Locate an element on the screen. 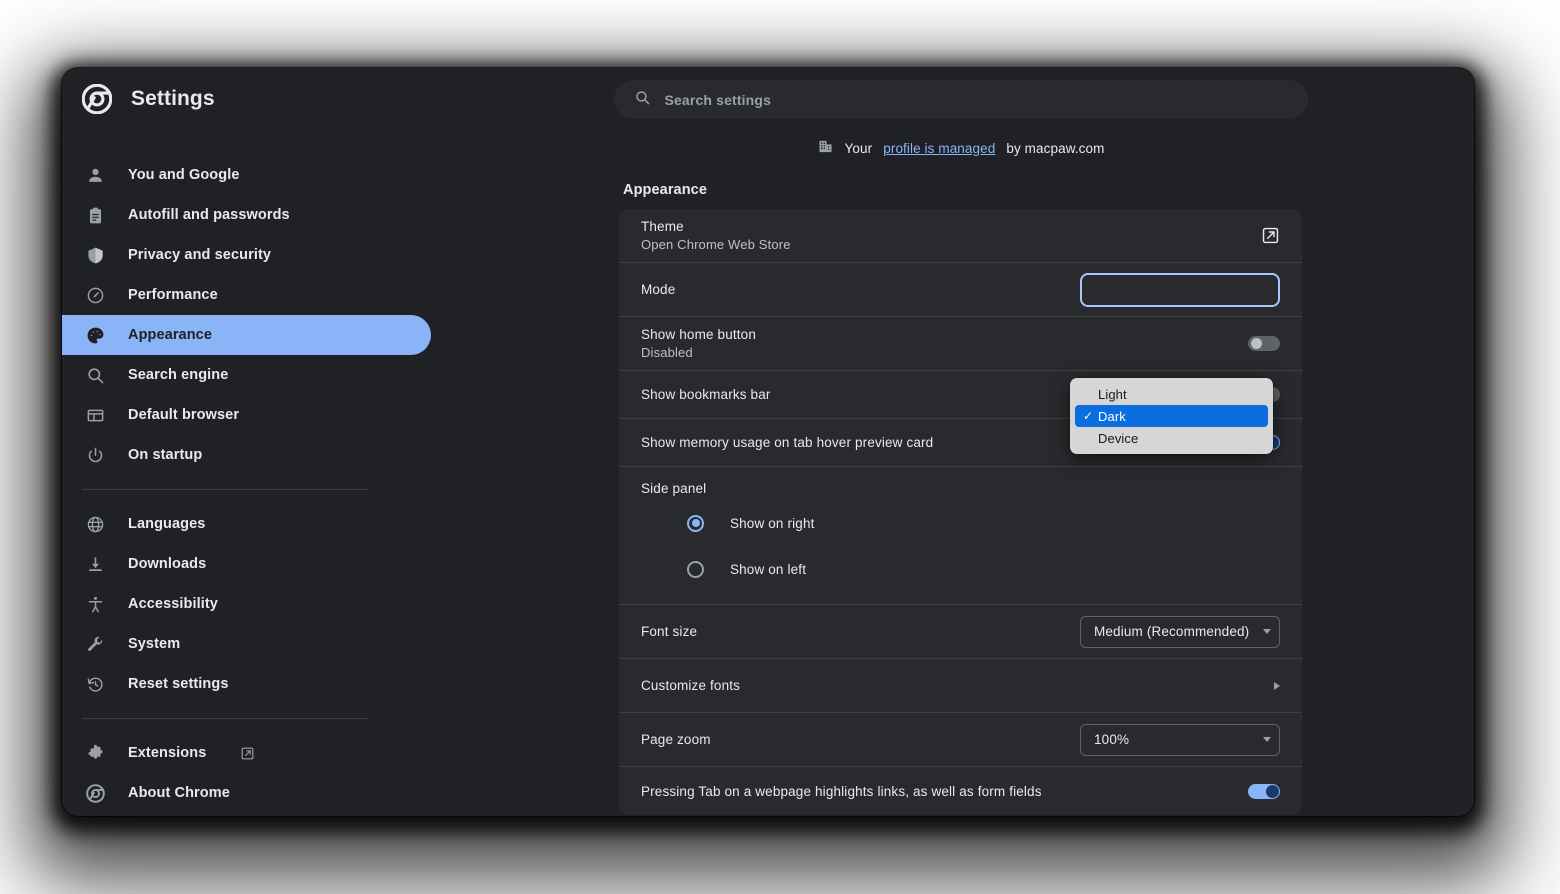 Image resolution: width=1560 pixels, height=894 pixels. sidebar-item-label: Search engine is located at coordinates (178, 375).